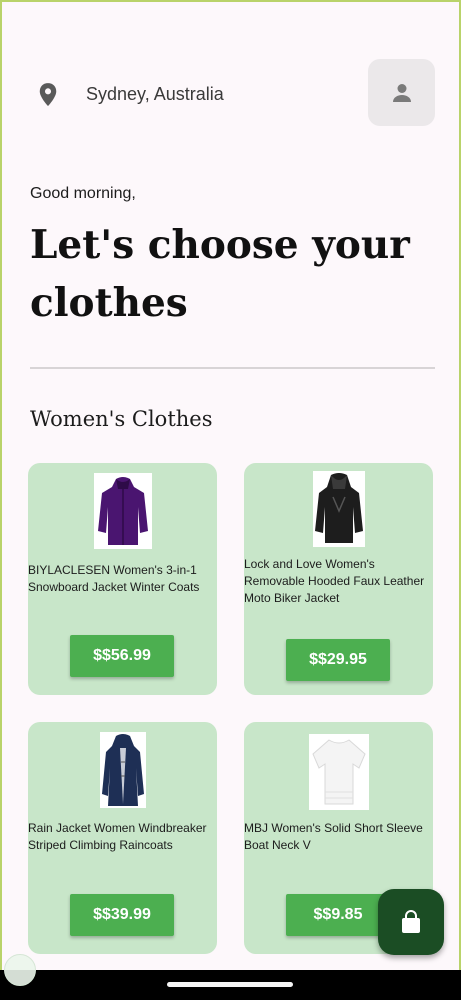  Describe the element at coordinates (338, 660) in the screenshot. I see `price-button: $$29.95` at that location.